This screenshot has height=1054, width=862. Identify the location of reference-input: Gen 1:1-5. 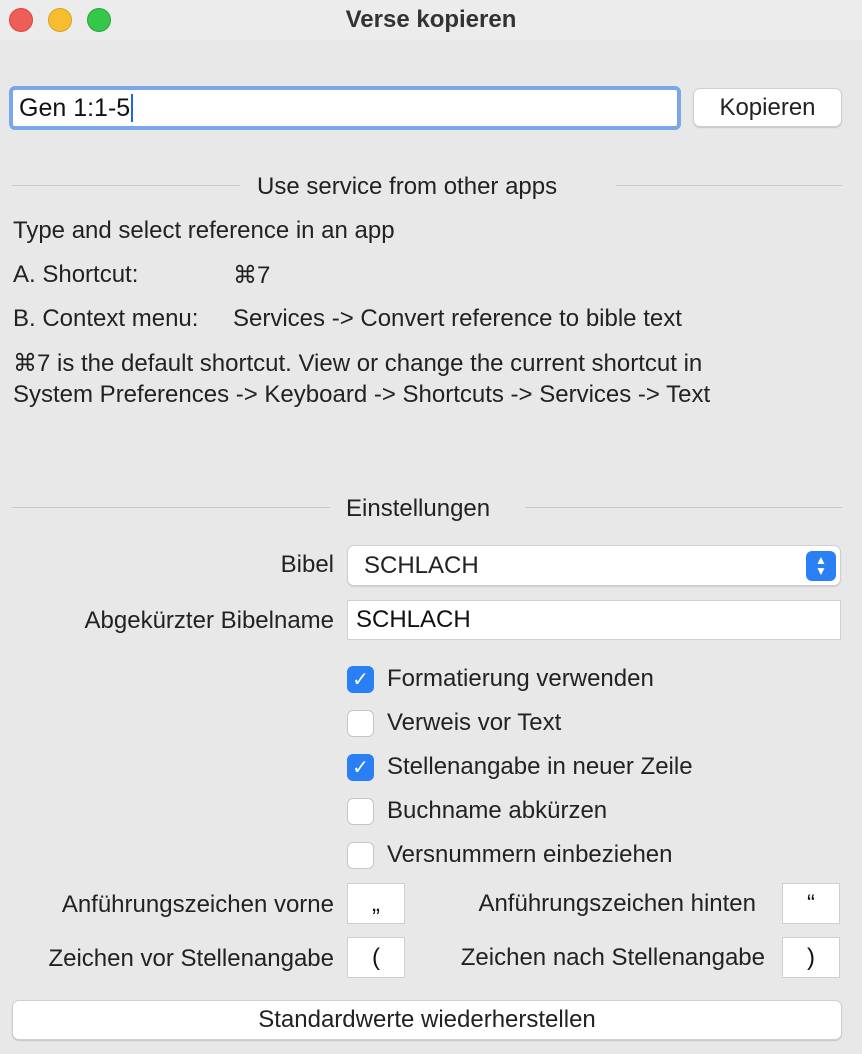
(345, 108).